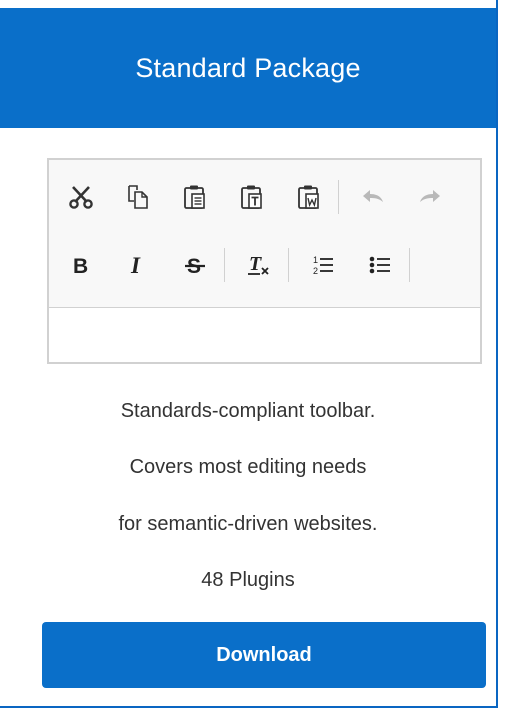 The image size is (510, 717). I want to click on redo-icon, so click(430, 196).